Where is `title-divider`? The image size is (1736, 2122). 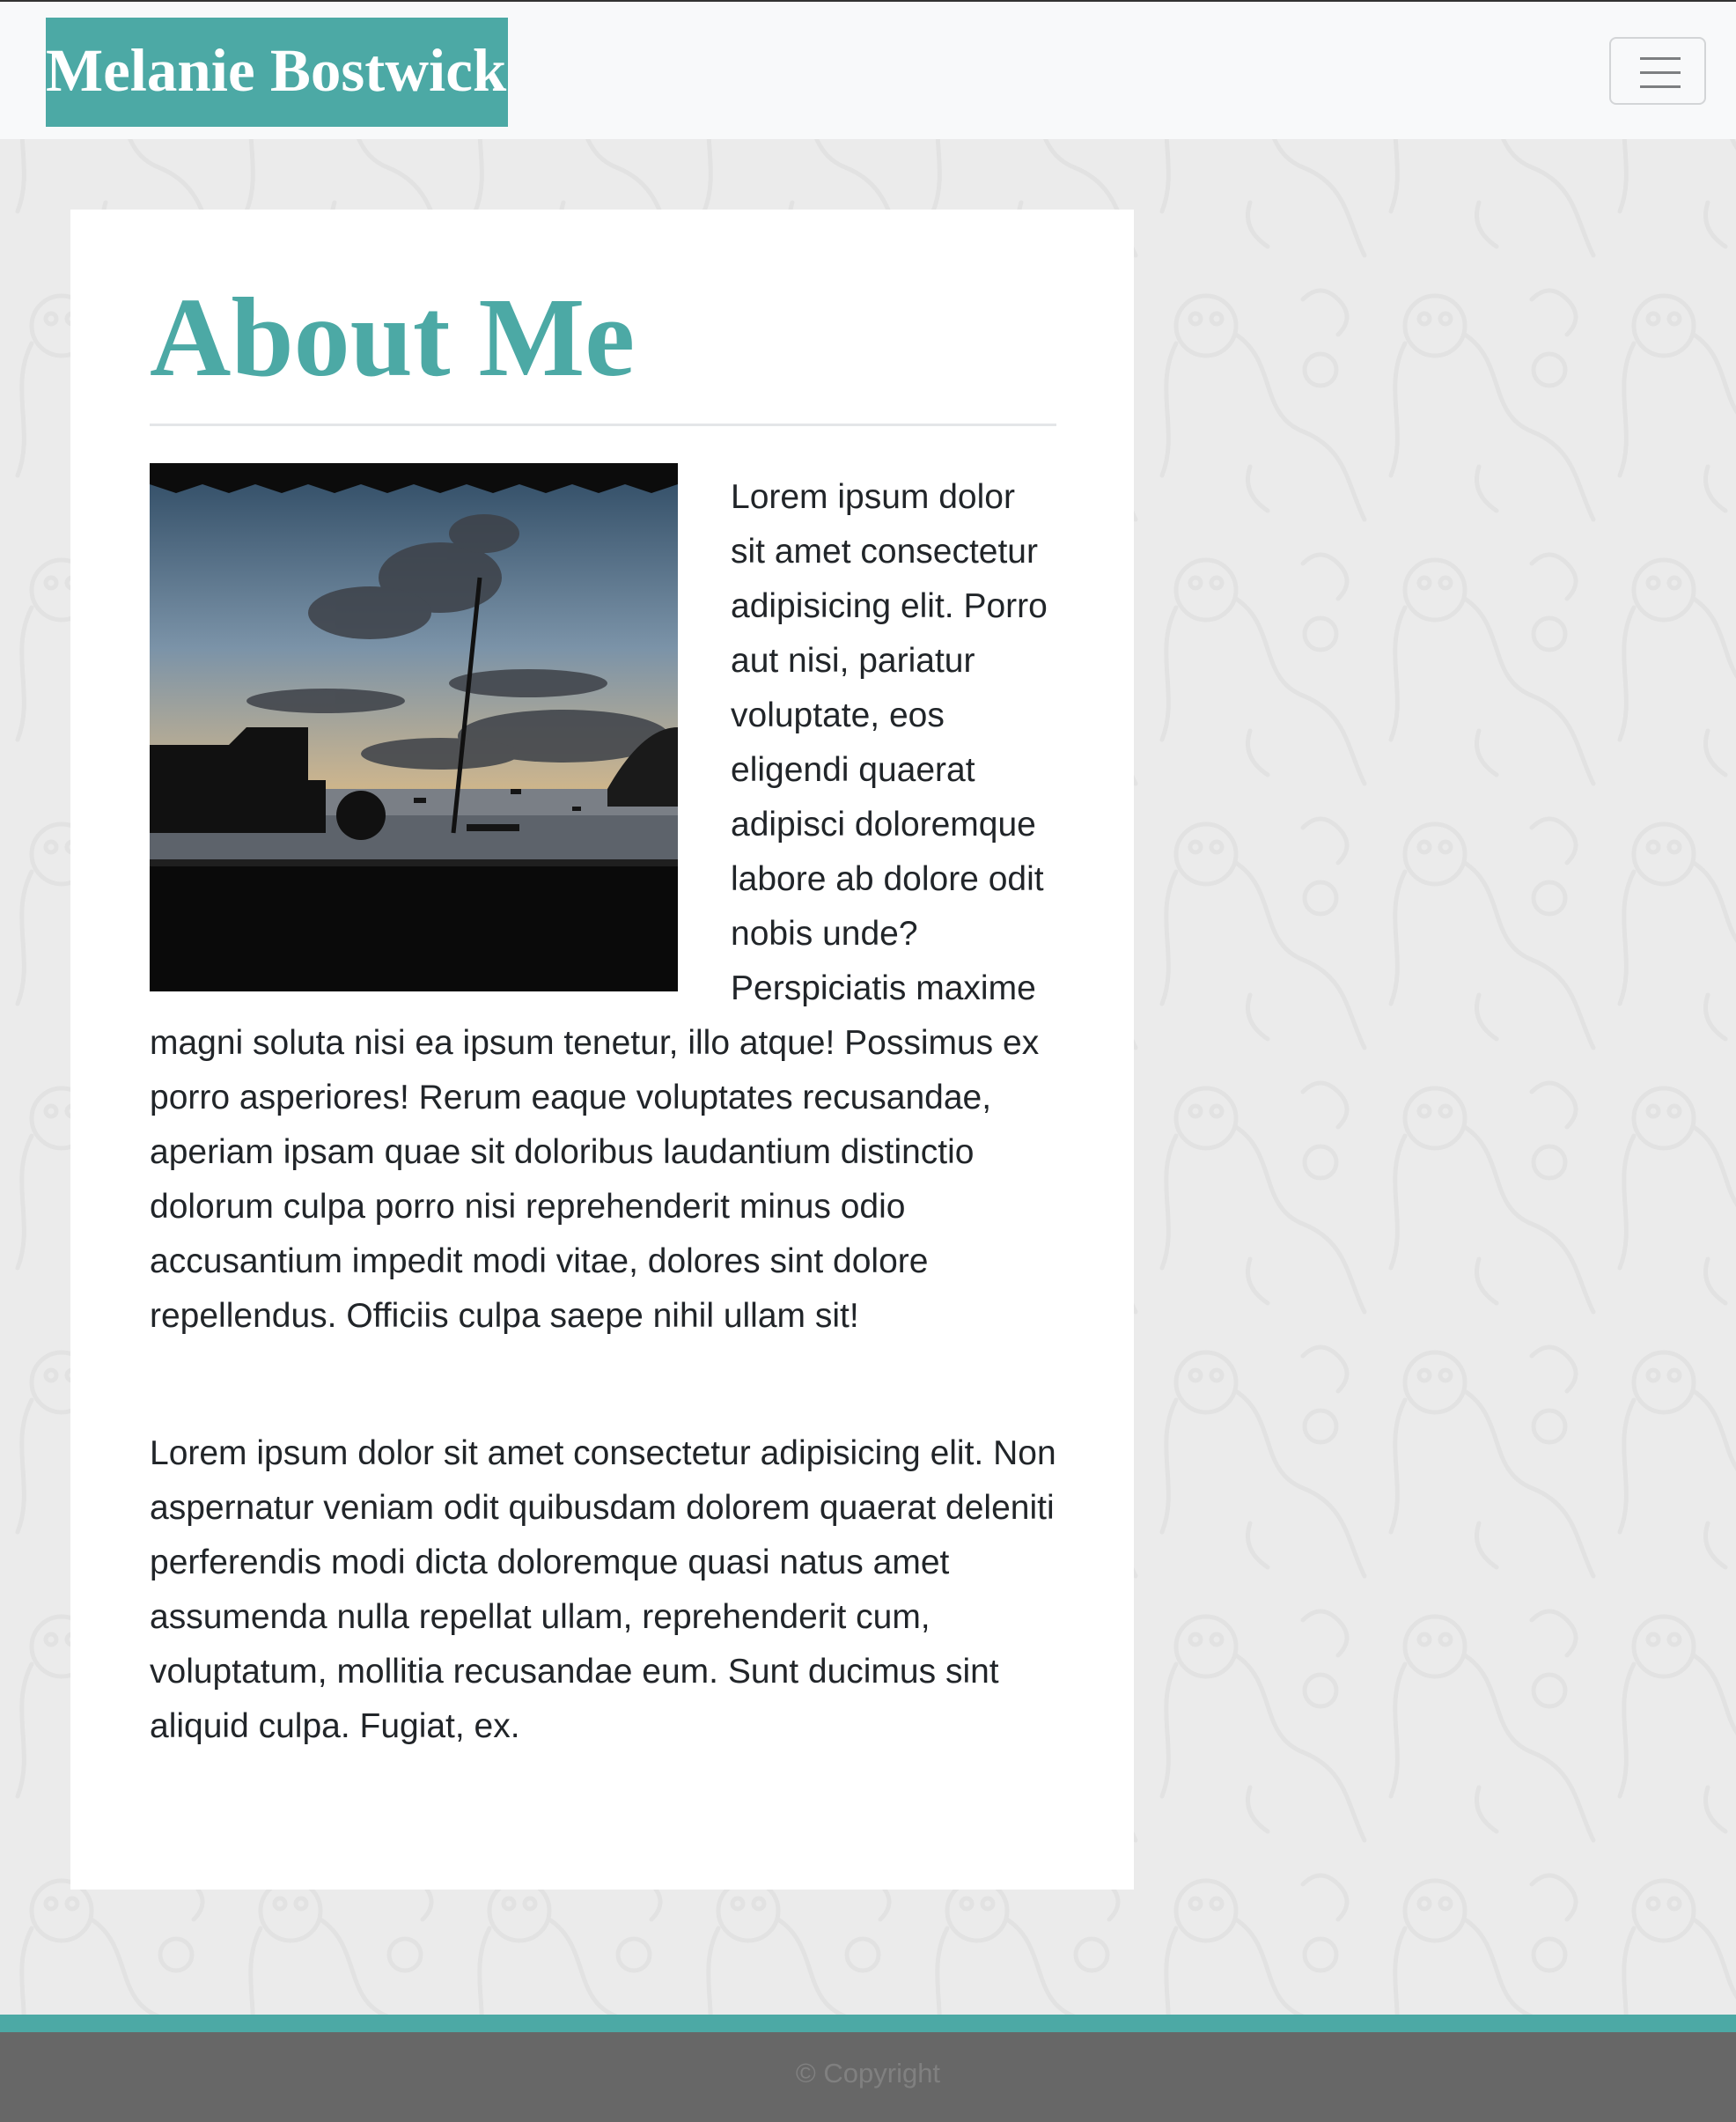 title-divider is located at coordinates (603, 425).